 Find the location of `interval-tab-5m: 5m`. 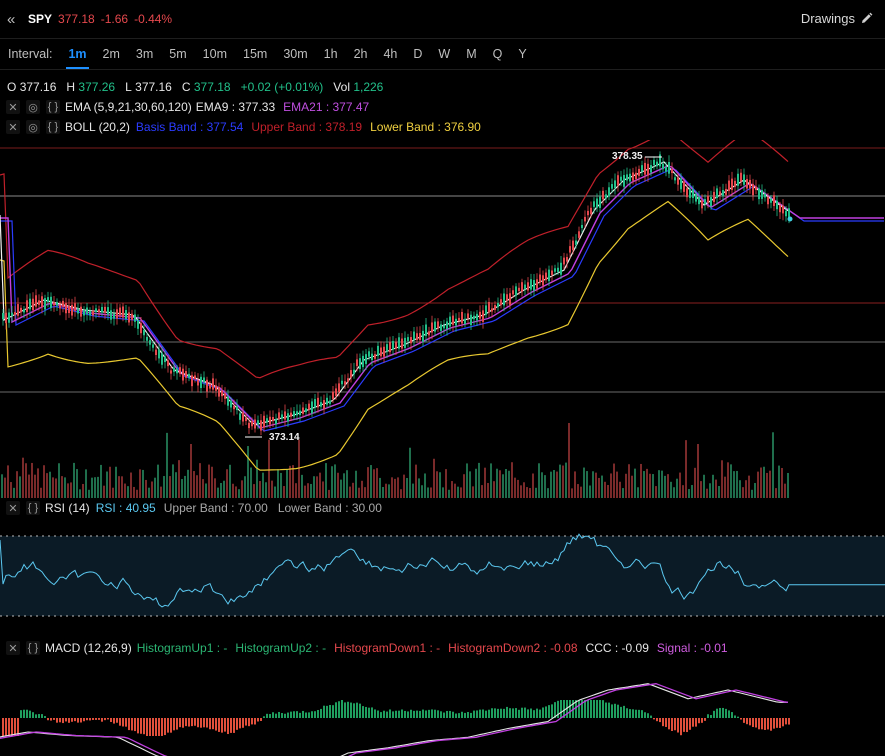

interval-tab-5m: 5m is located at coordinates (177, 54).